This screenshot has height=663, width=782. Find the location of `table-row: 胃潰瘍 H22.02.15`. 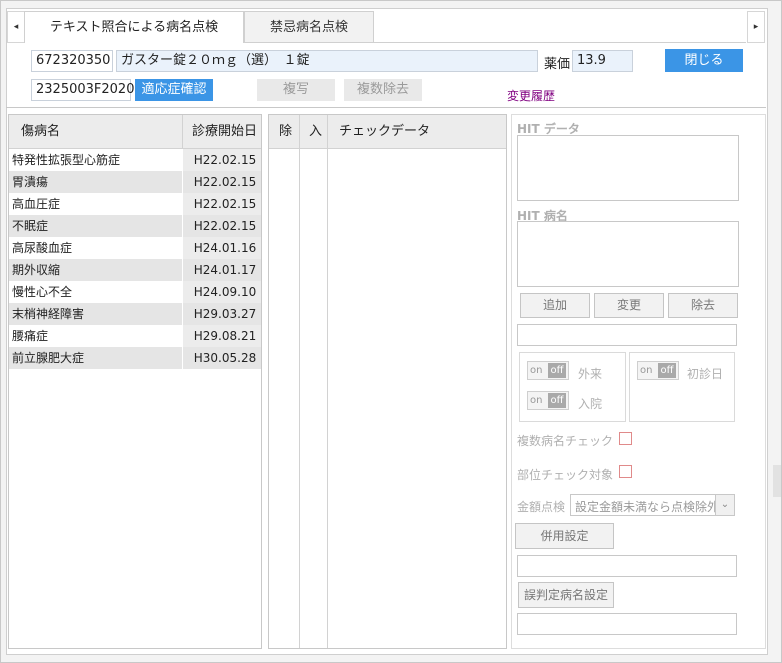

table-row: 胃潰瘍 H22.02.15 is located at coordinates (135, 182).